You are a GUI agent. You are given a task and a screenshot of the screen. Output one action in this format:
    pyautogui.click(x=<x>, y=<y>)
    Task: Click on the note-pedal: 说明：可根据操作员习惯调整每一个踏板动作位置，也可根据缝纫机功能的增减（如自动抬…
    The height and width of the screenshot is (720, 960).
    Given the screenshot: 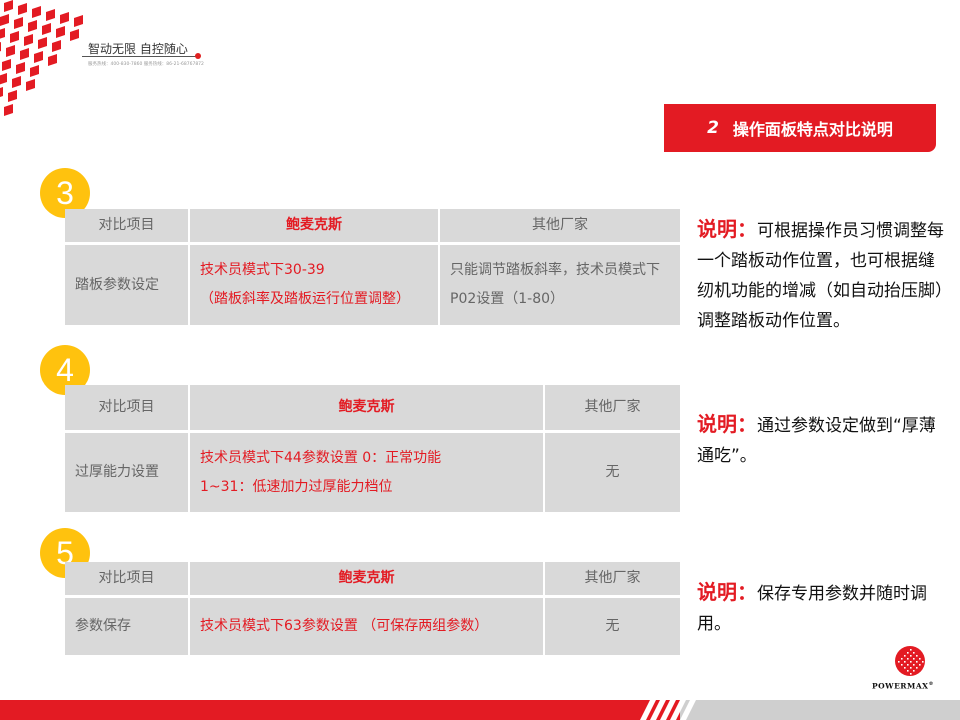 What is the action you would take?
    pyautogui.click(x=822, y=275)
    